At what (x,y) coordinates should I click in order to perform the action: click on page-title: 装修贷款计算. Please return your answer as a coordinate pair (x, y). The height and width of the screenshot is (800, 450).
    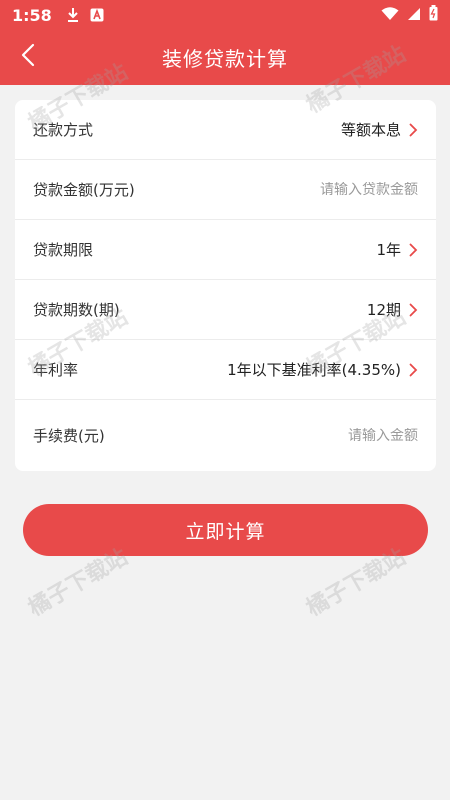
    Looking at the image, I should click on (225, 59).